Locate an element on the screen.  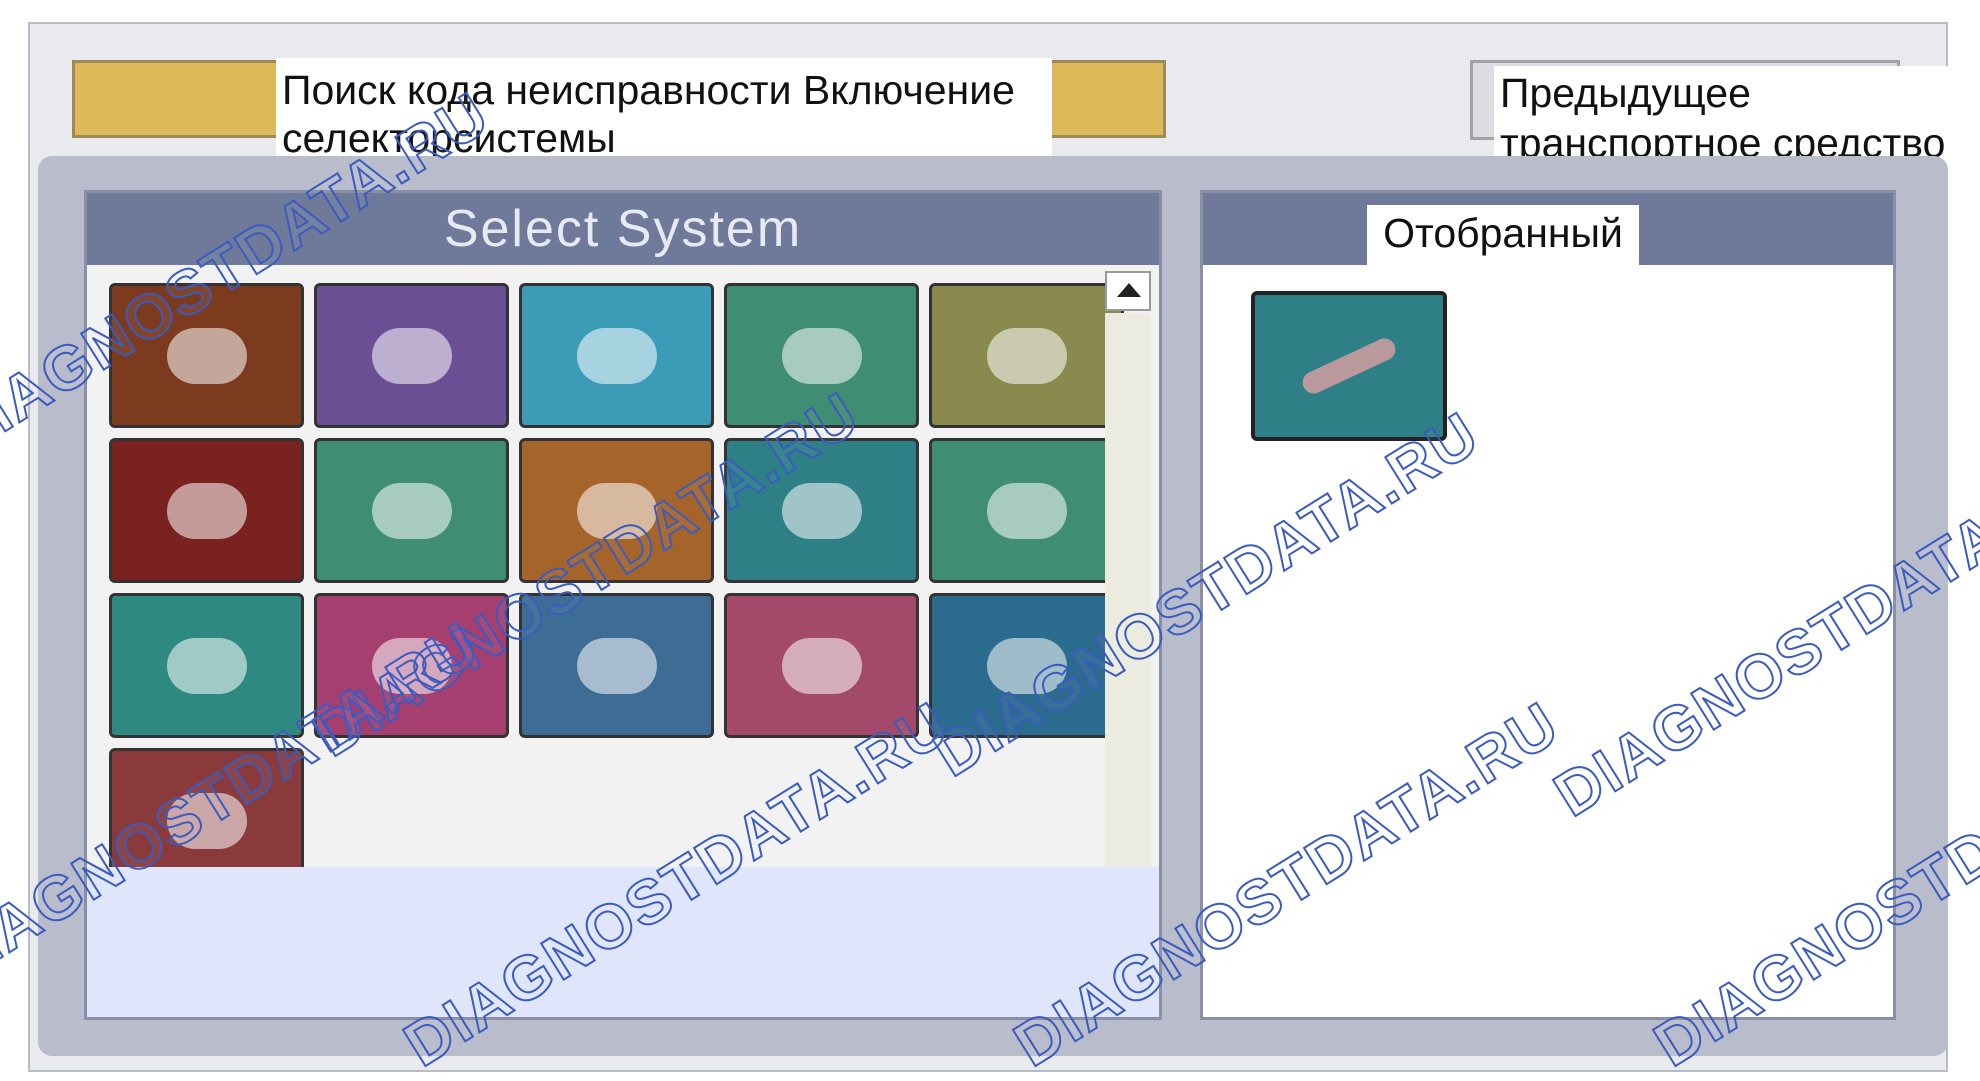
scroll-up-button is located at coordinates (1128, 291).